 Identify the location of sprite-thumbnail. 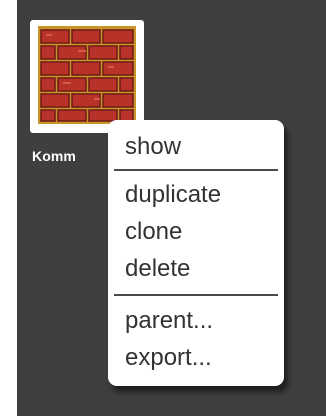
(87, 76).